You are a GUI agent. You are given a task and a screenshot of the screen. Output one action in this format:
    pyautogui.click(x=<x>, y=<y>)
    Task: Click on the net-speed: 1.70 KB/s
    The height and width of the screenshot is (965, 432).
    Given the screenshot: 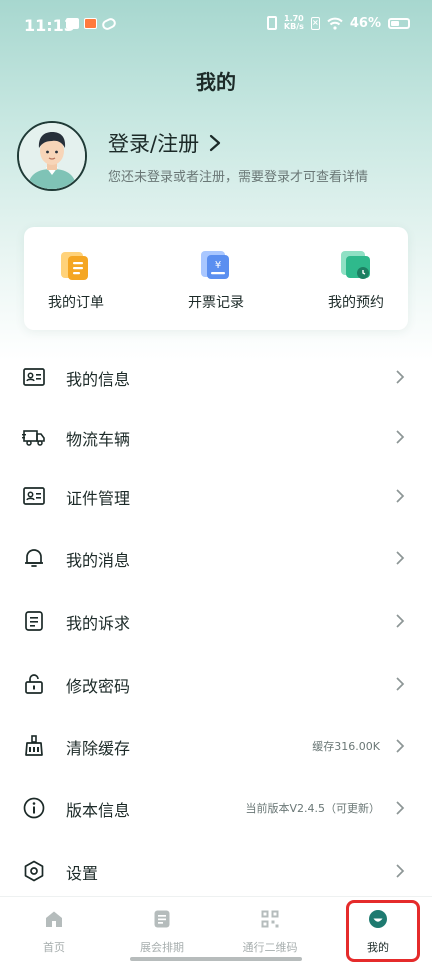 What is the action you would take?
    pyautogui.click(x=294, y=23)
    